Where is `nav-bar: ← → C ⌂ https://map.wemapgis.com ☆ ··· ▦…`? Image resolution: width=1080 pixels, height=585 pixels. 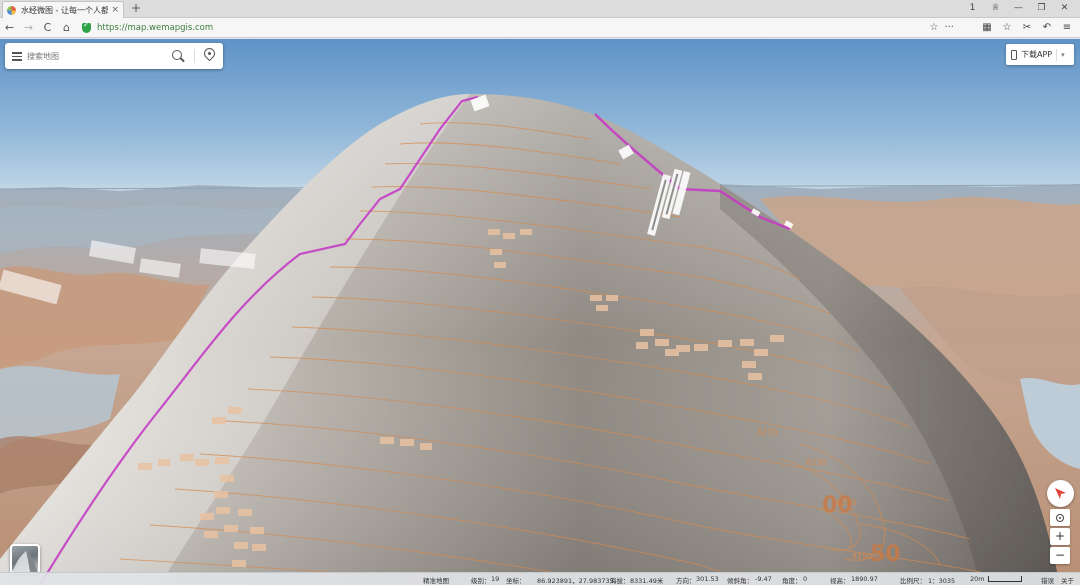
nav-bar: ← → C ⌂ https://map.wemapgis.com ☆ ··· ▦… is located at coordinates (540, 28).